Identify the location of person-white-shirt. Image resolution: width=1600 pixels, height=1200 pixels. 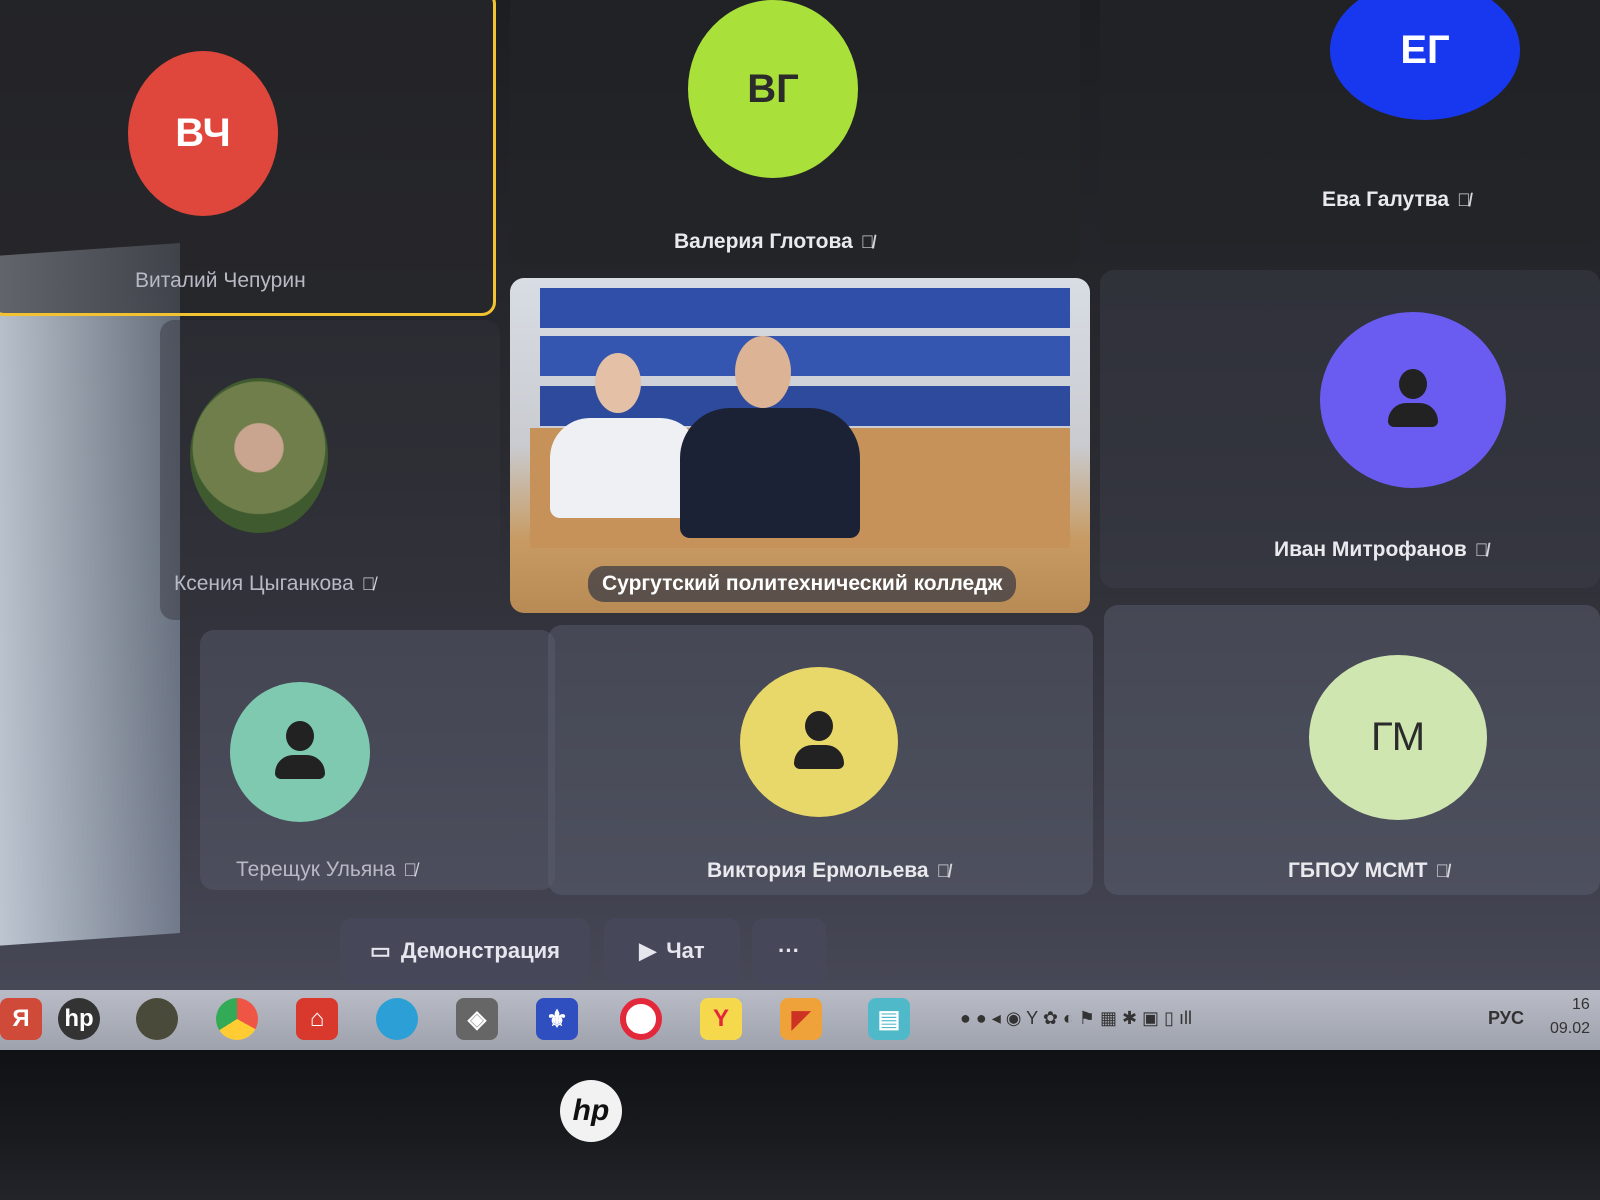
(625, 468).